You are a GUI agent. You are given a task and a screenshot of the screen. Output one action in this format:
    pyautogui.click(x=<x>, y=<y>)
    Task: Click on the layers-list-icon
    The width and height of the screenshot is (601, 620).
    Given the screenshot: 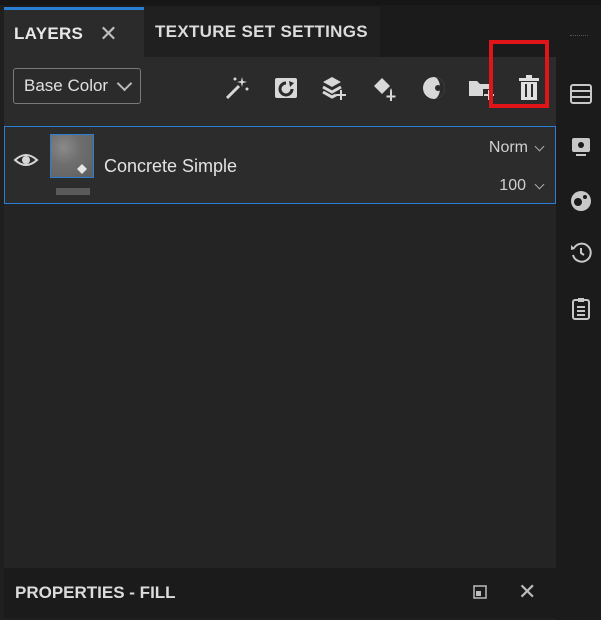 What is the action you would take?
    pyautogui.click(x=581, y=94)
    